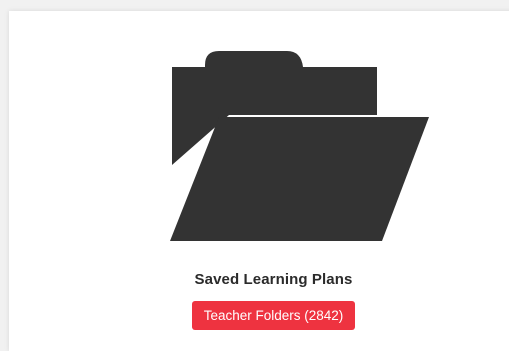  What do you see at coordinates (273, 279) in the screenshot?
I see `card-title: Saved Learning Plans` at bounding box center [273, 279].